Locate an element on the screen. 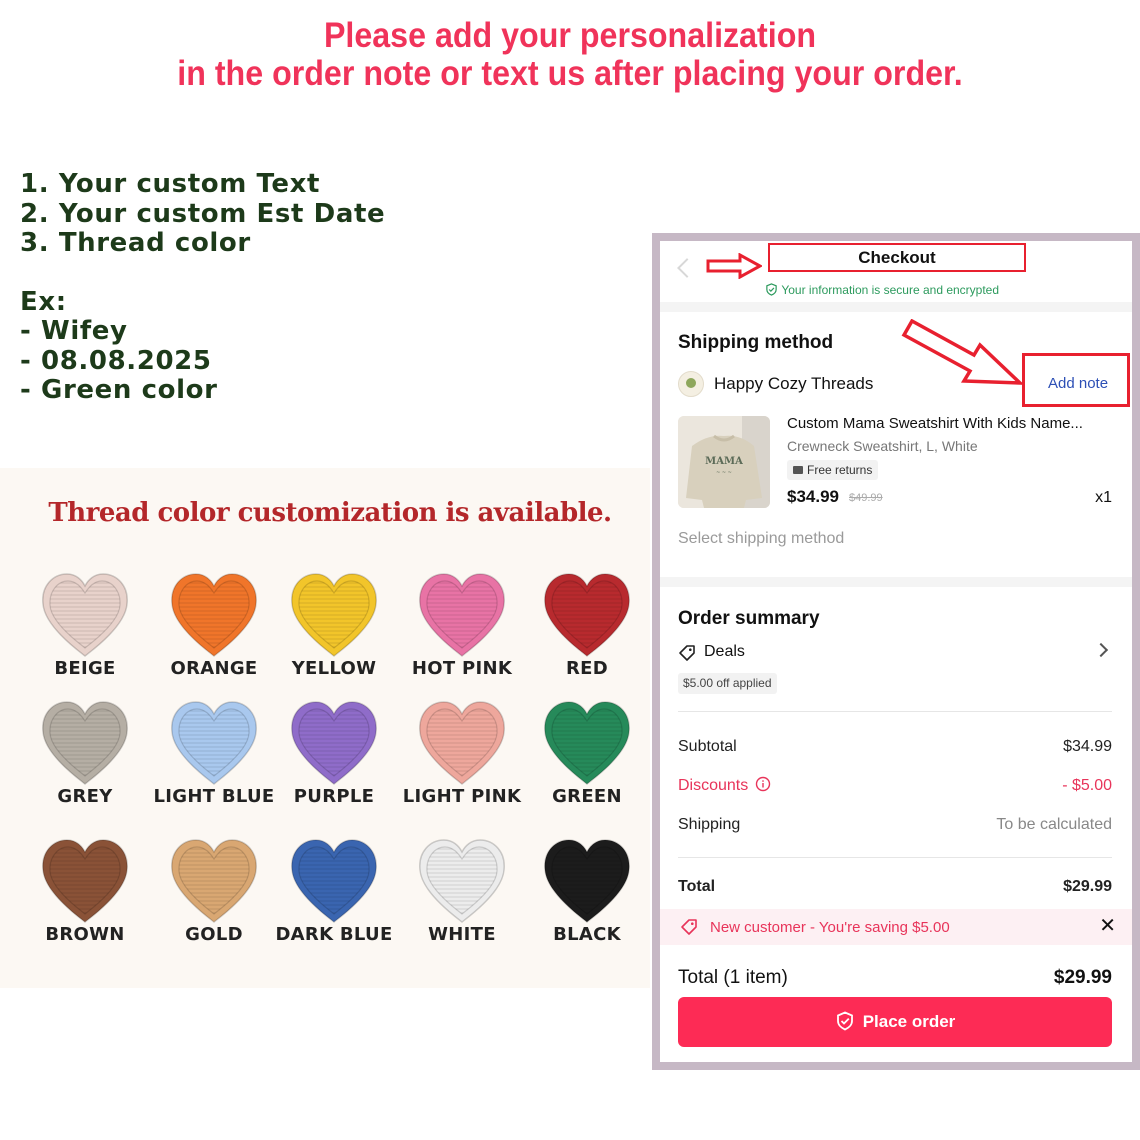  shield-check-icon is located at coordinates (844, 1020).